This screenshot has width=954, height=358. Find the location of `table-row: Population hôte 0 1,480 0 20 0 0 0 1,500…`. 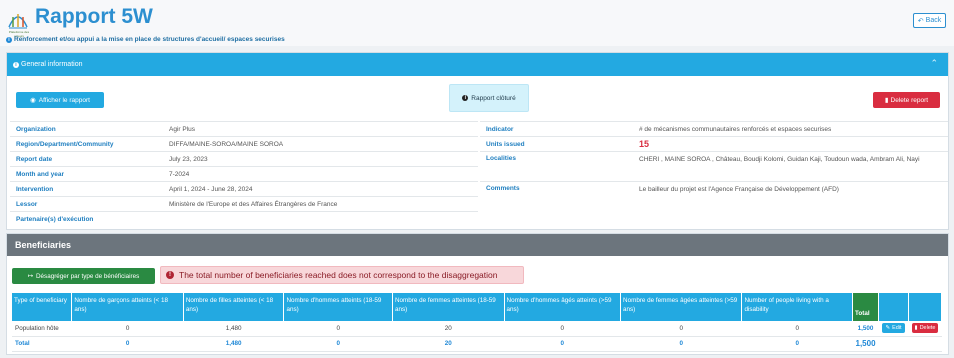

table-row: Population hôte 0 1,480 0 20 0 0 0 1,500… is located at coordinates (477, 329).